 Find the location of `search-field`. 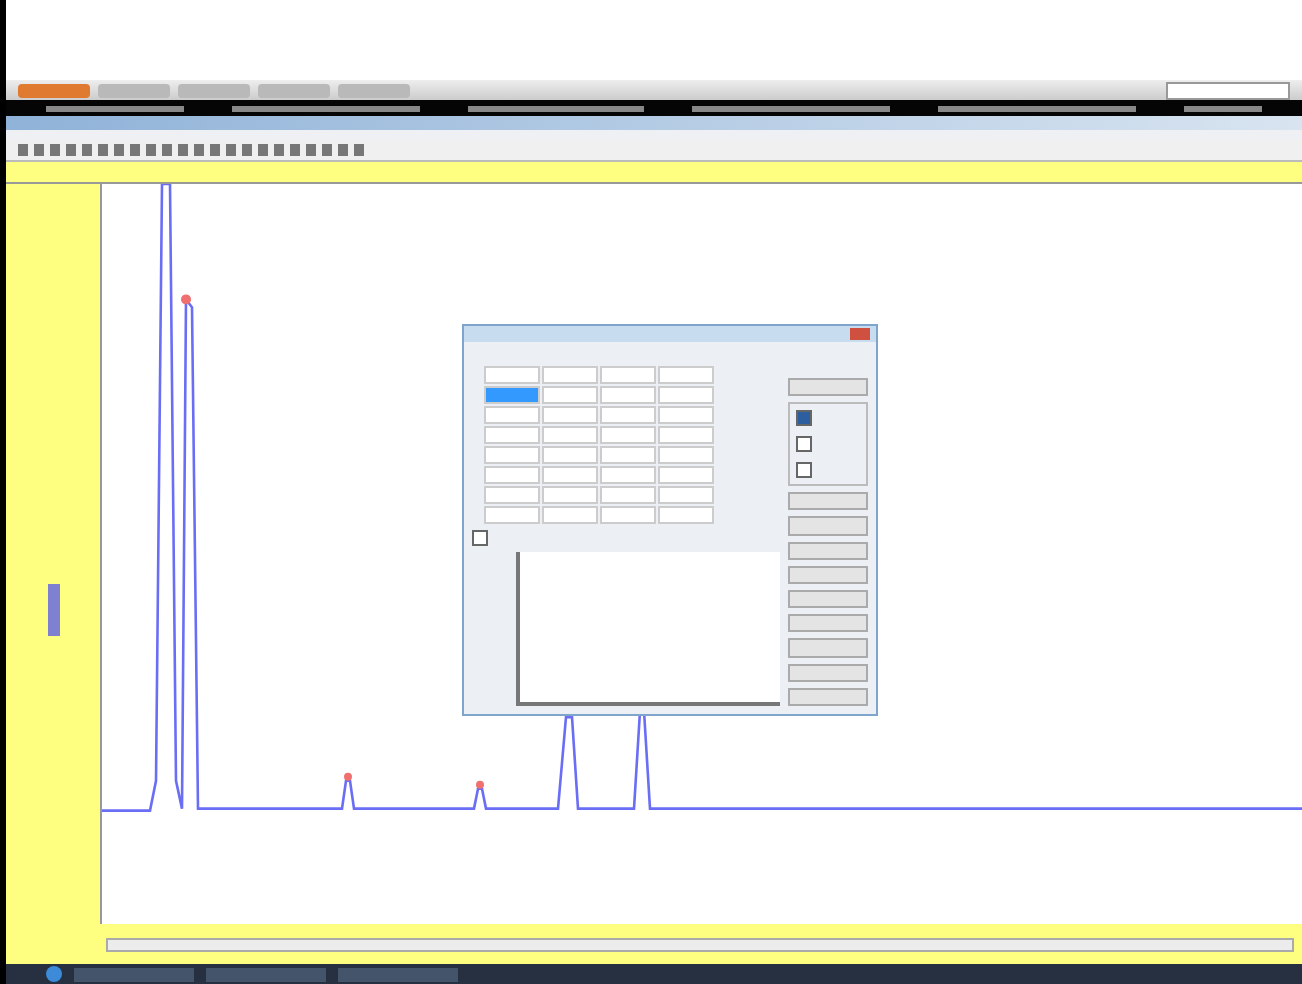

search-field is located at coordinates (1228, 90).